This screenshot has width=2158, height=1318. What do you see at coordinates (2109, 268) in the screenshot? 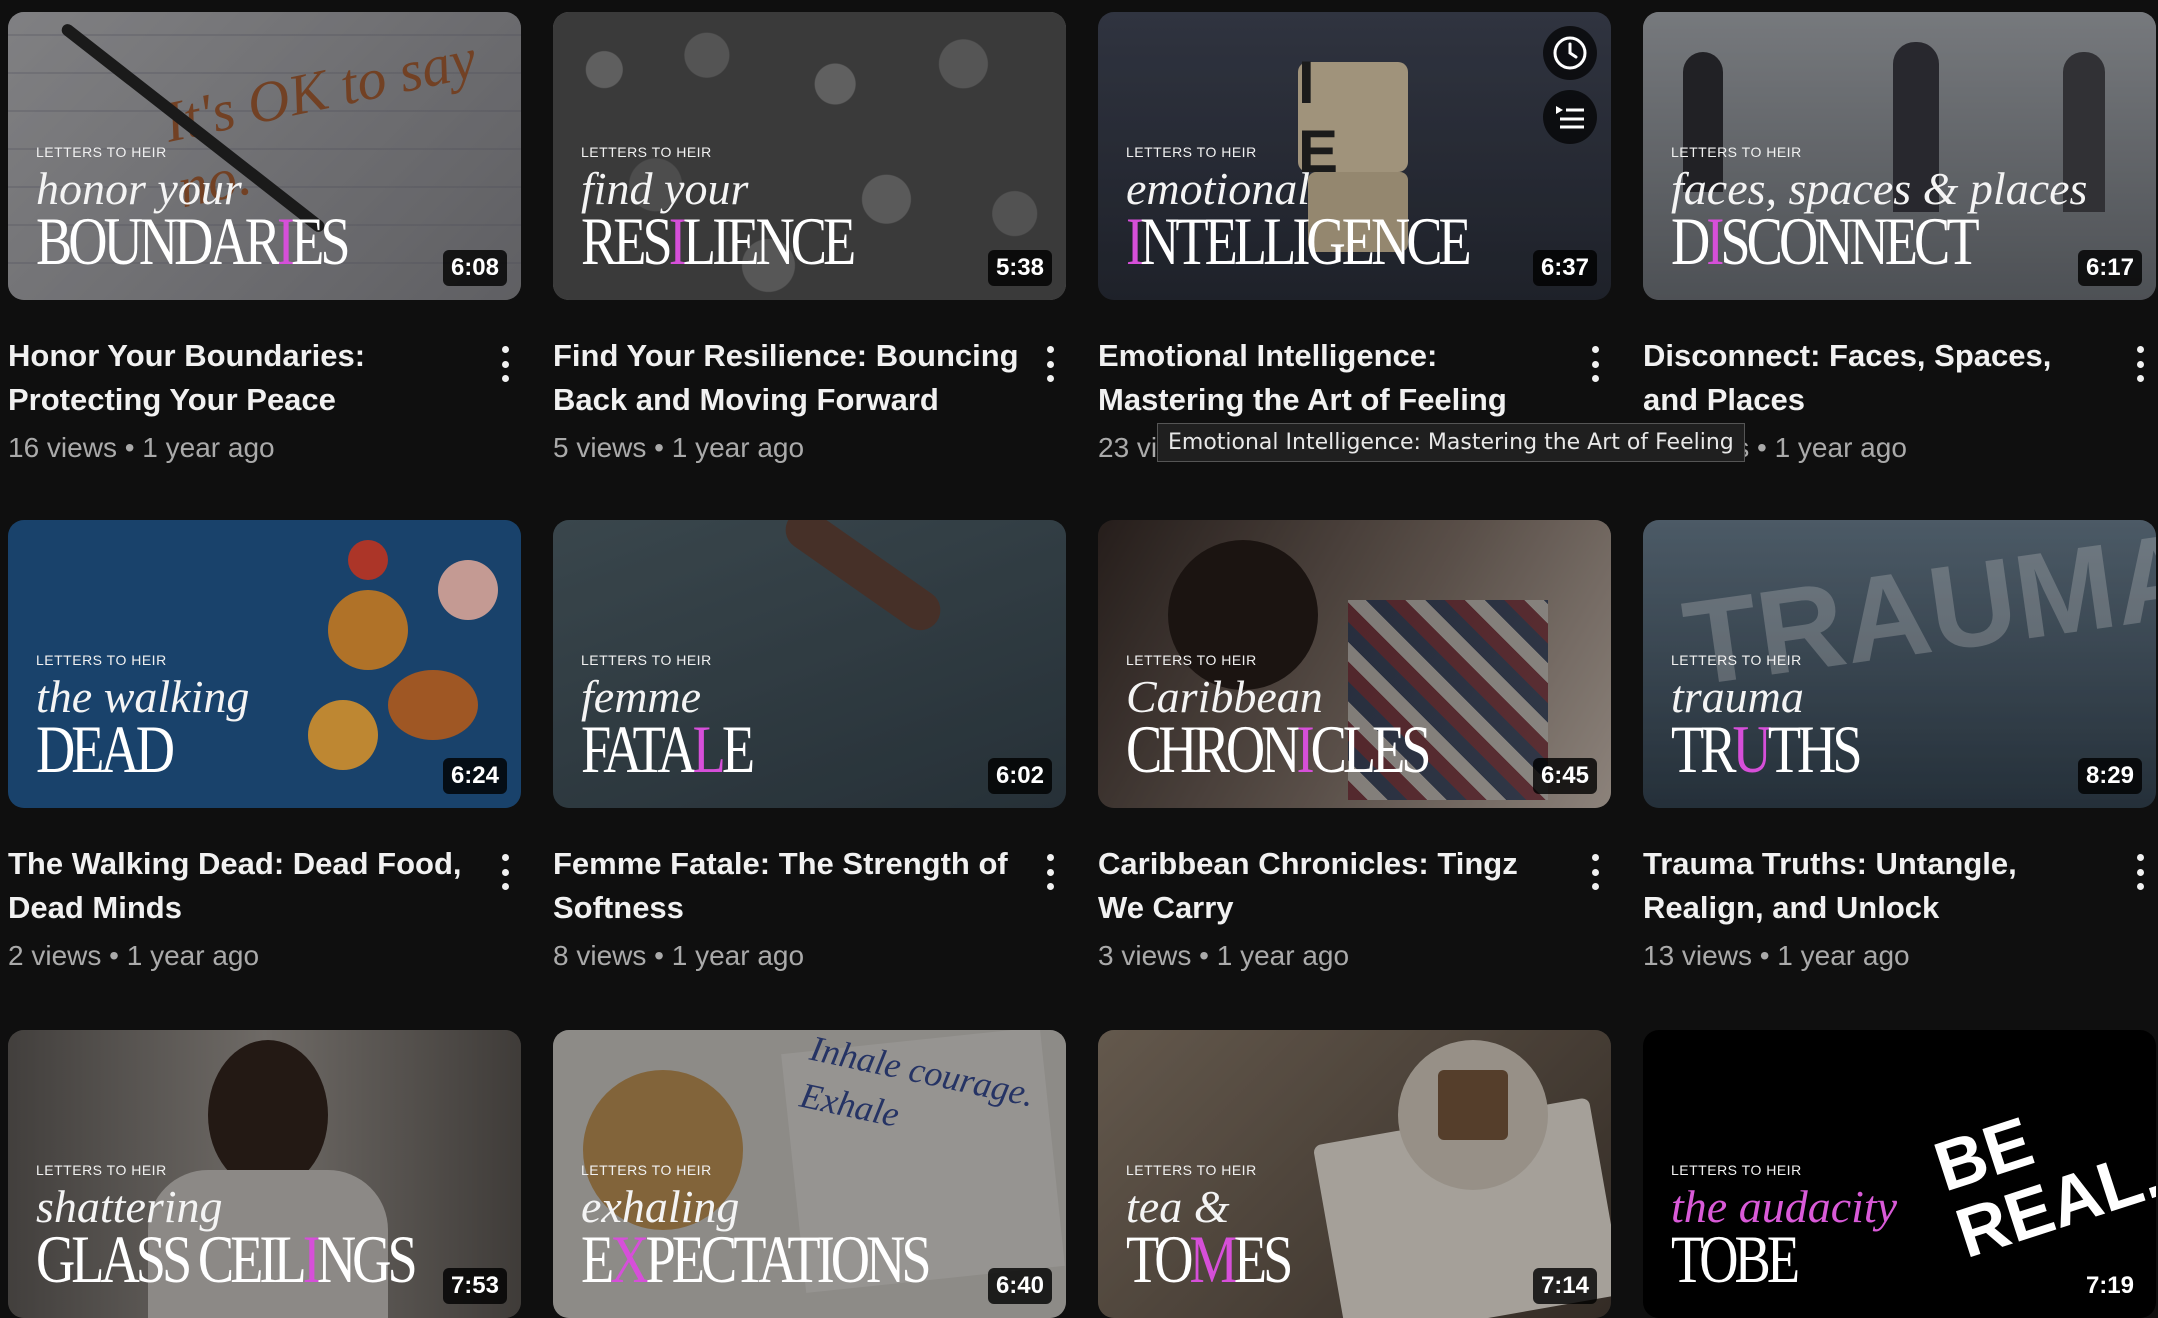
I see `duration-badge: 6:17` at bounding box center [2109, 268].